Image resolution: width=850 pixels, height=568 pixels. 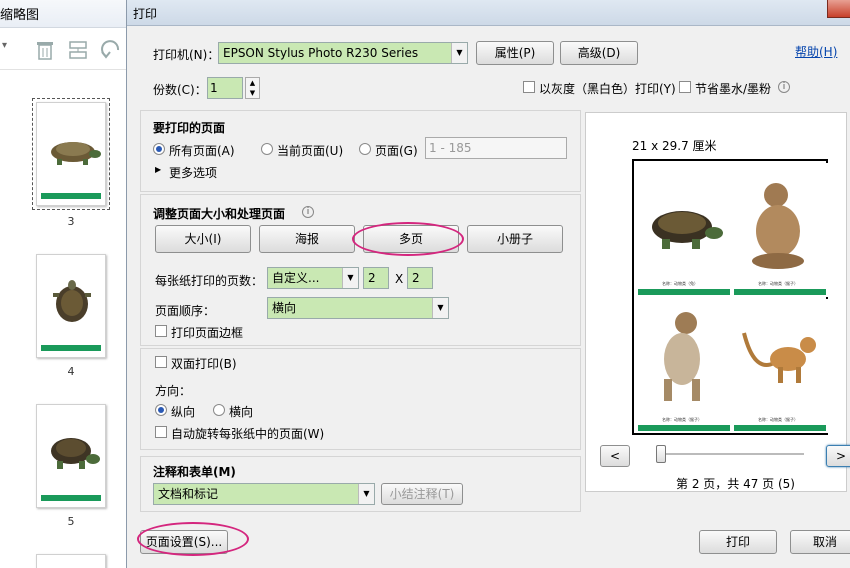 I want to click on printer-label: 打印机(N)：, so click(x=186, y=55).